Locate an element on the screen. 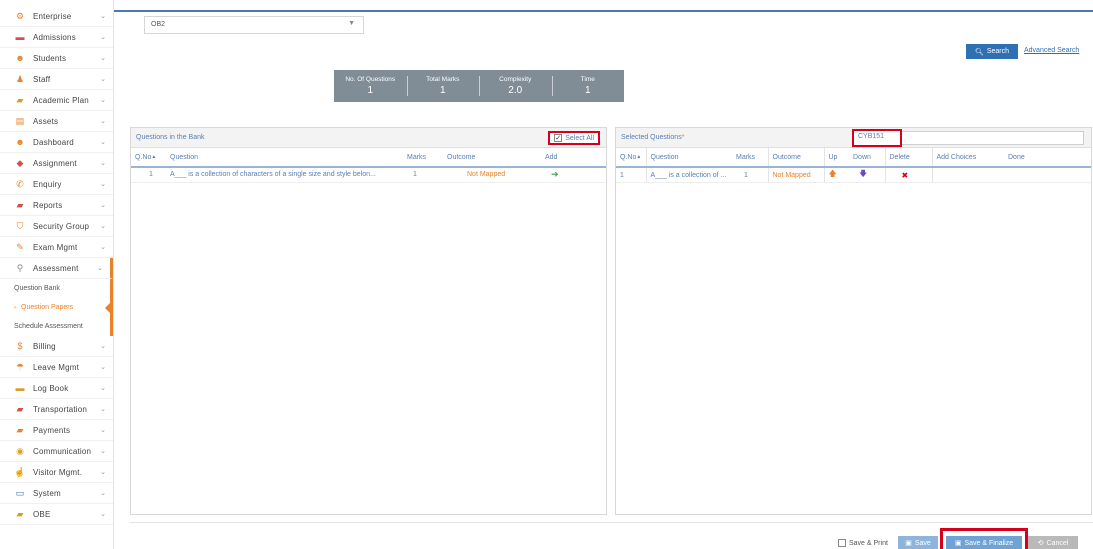  column-question: Question is located at coordinates (688, 158).